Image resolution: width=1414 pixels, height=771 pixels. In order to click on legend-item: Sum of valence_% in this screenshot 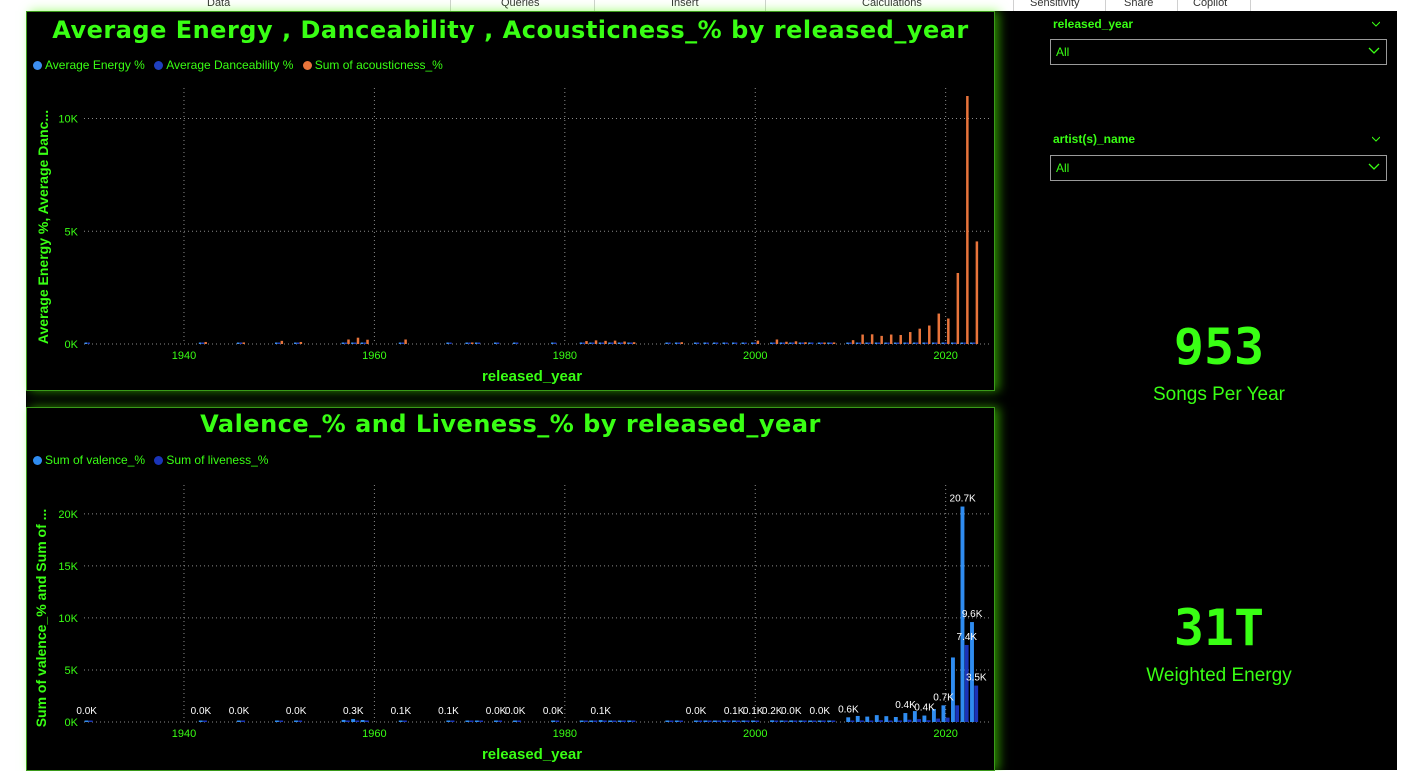, I will do `click(89, 460)`.